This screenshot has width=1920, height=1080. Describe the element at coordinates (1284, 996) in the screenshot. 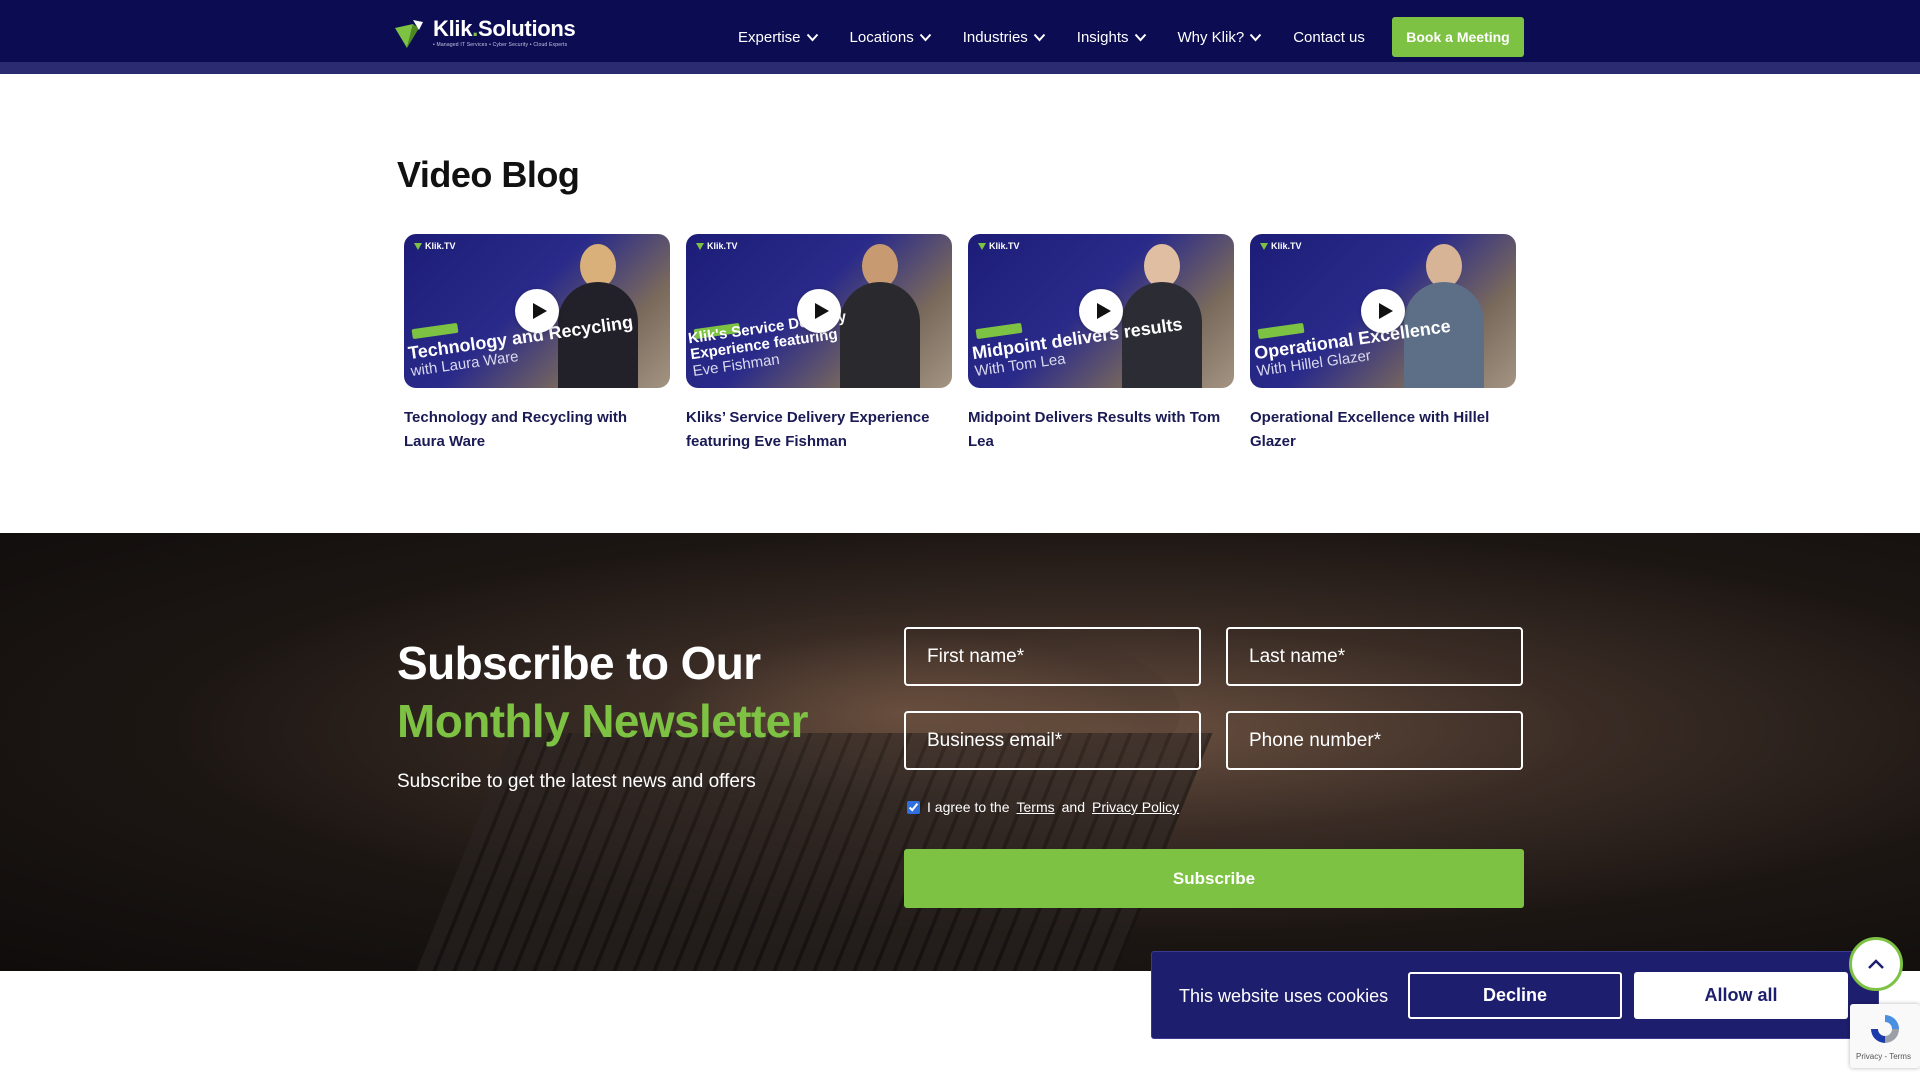

I see `cookie-text: This website uses cookies` at that location.